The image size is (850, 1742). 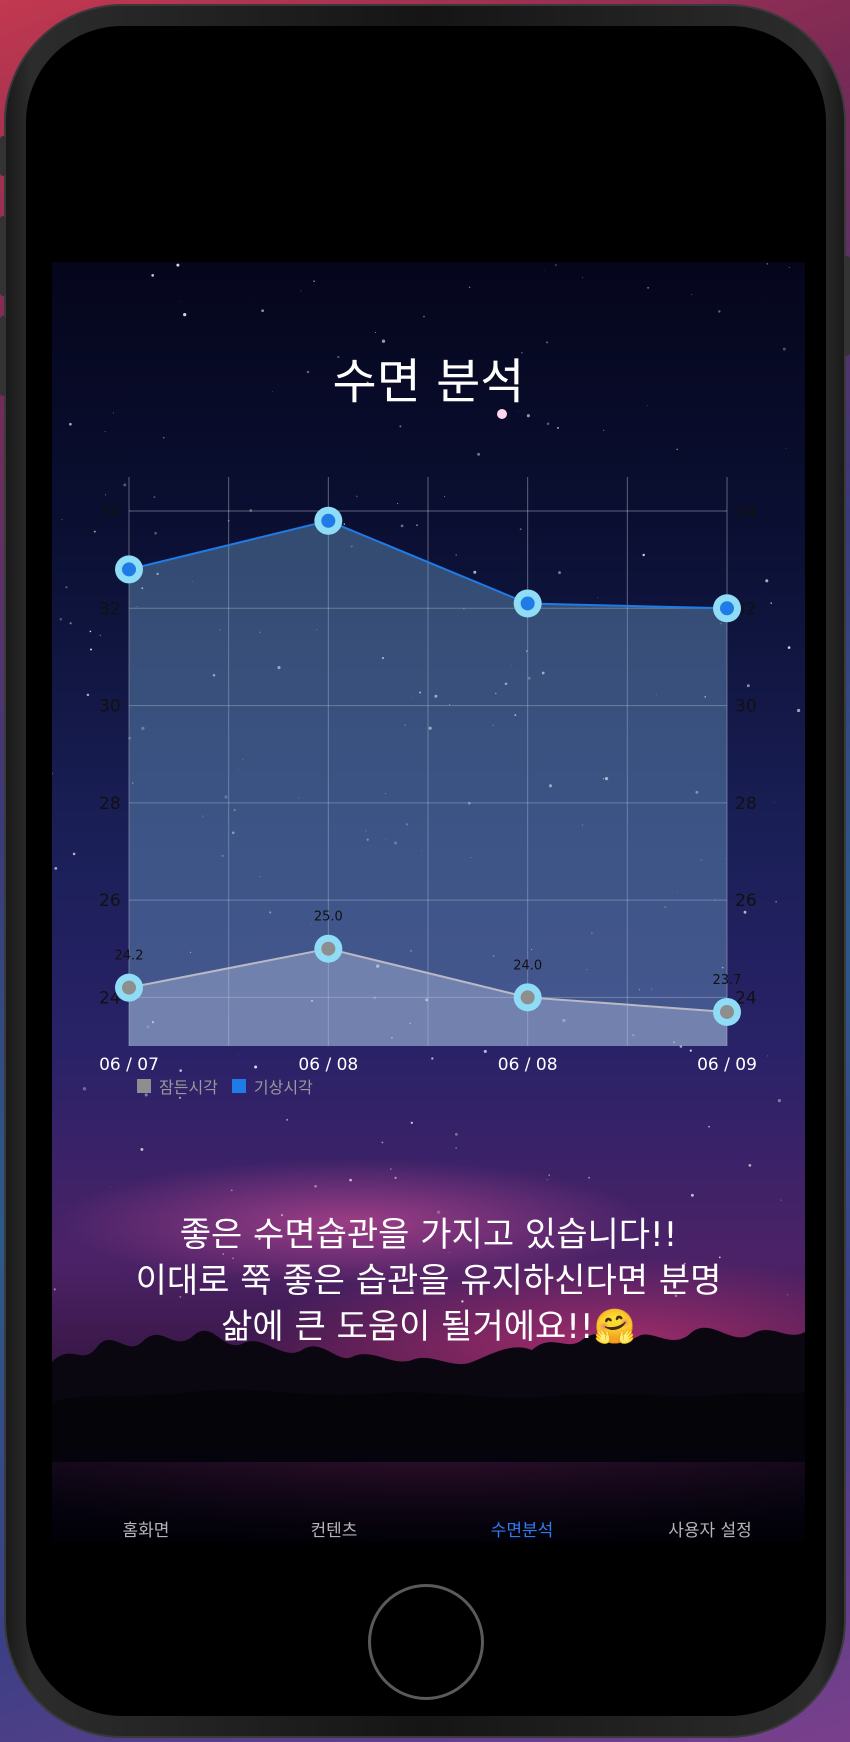 I want to click on tab-home: 홈화면, so click(x=146, y=1528).